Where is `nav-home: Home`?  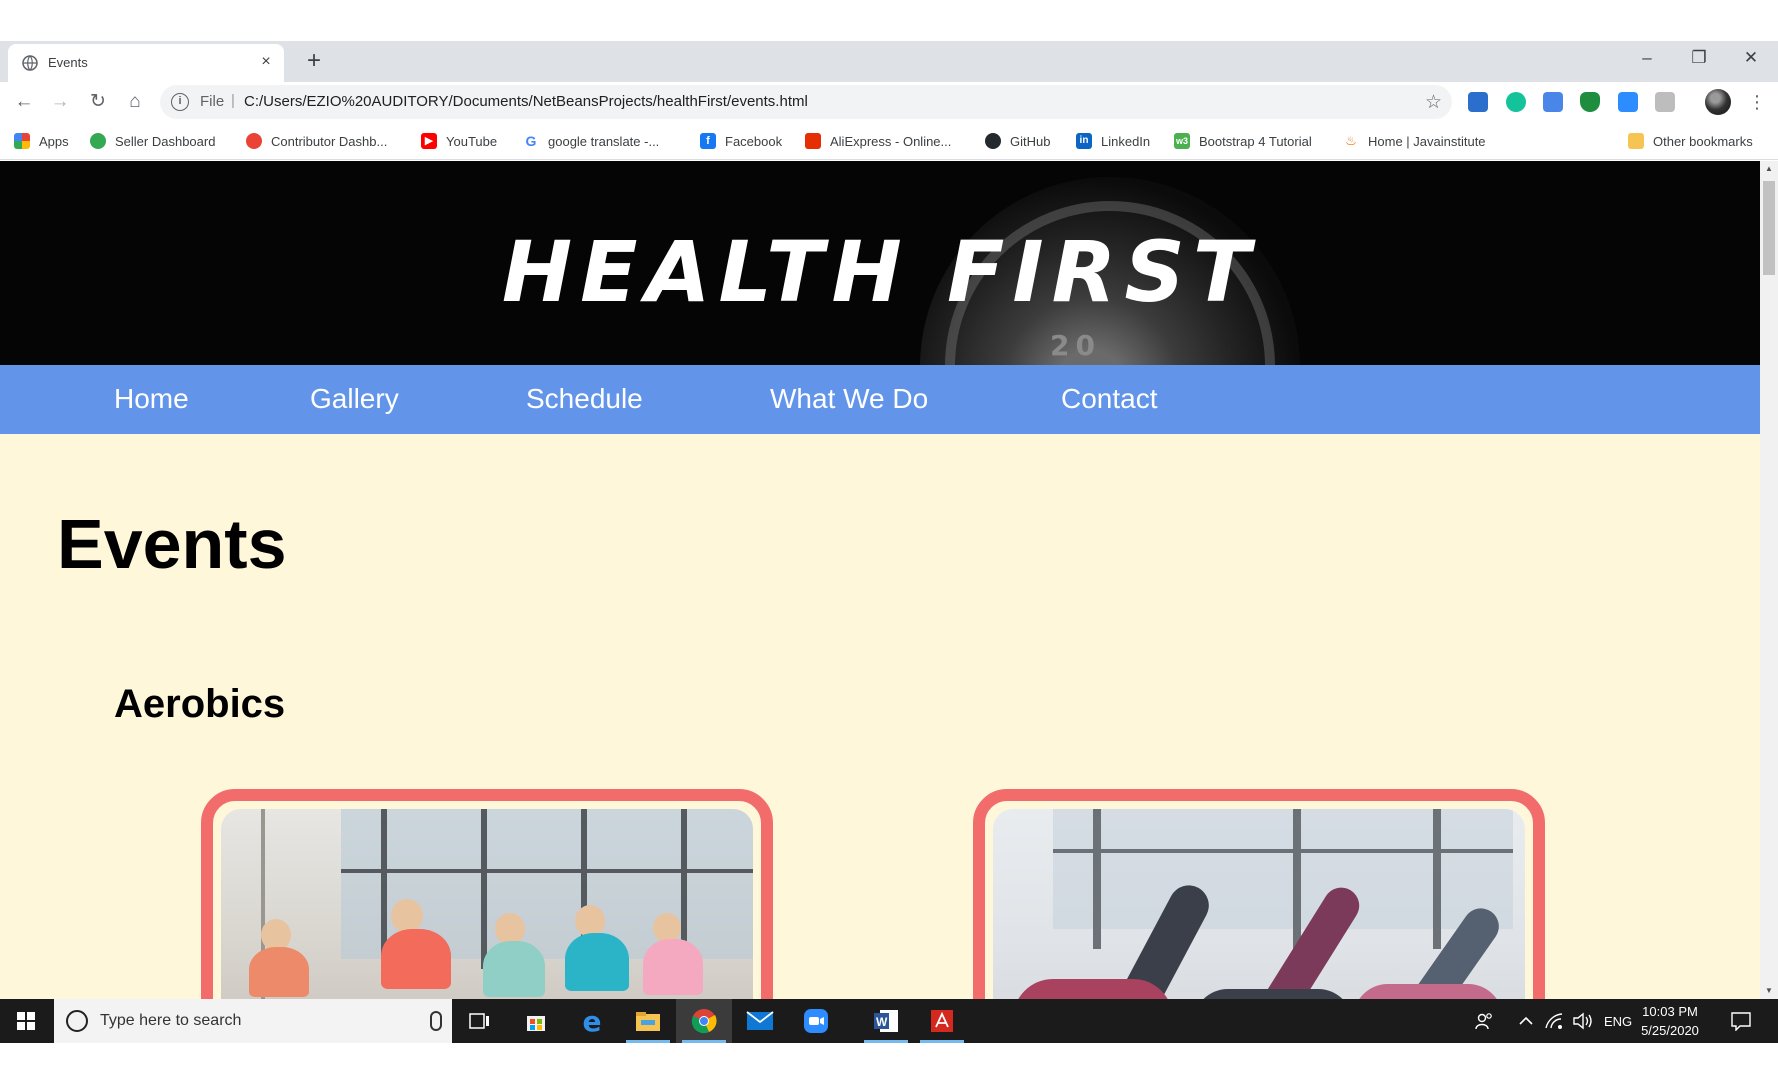
nav-home: Home is located at coordinates (151, 399).